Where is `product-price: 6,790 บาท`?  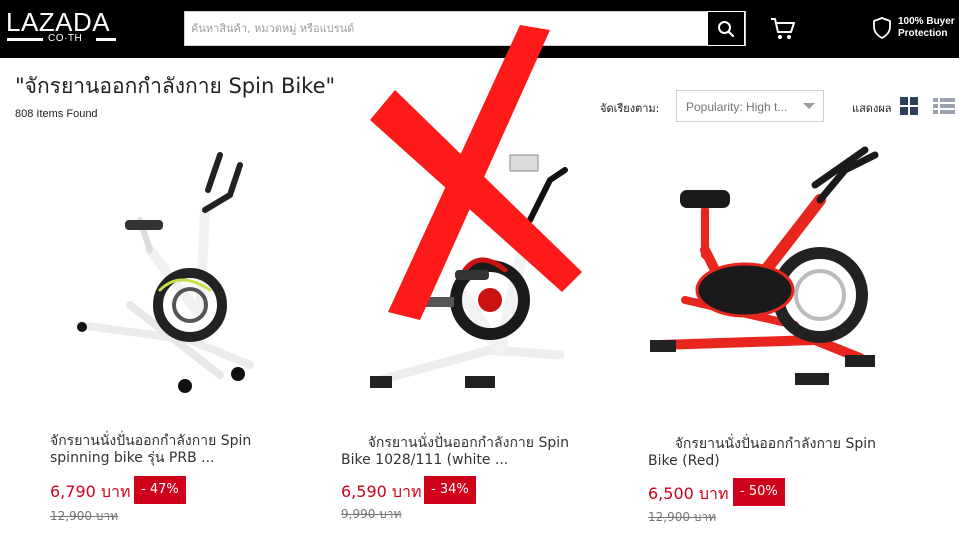
product-price: 6,790 บาท is located at coordinates (90, 491).